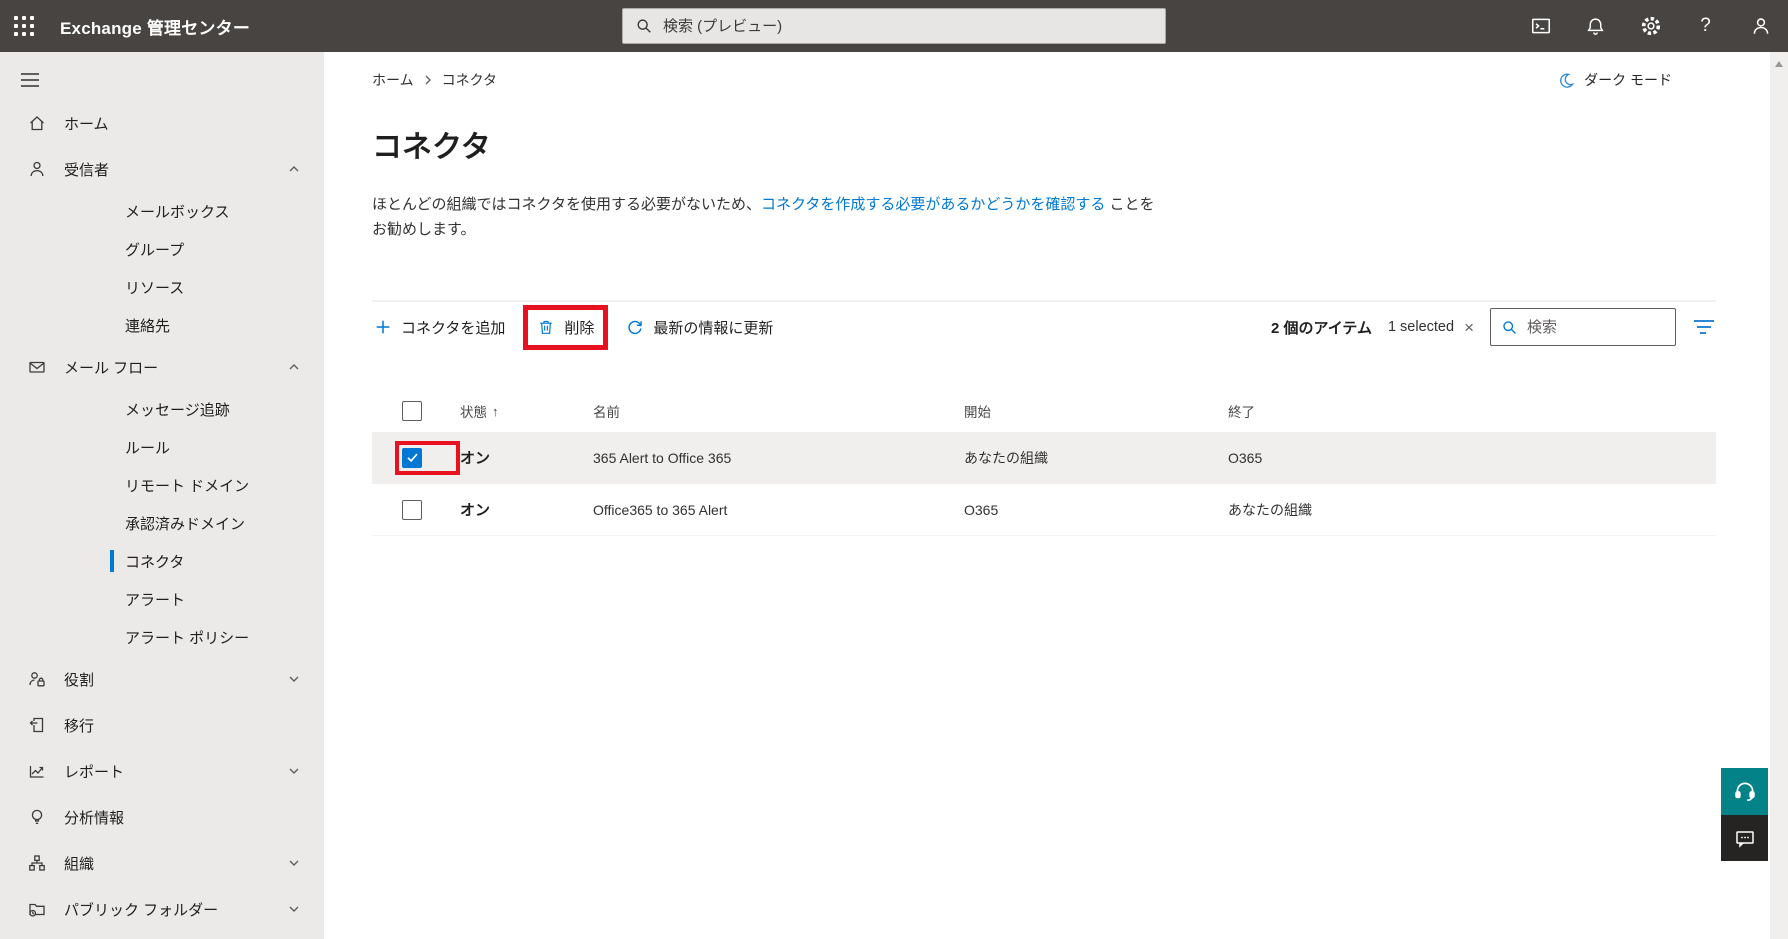 This screenshot has width=1788, height=939. Describe the element at coordinates (37, 679) in the screenshot. I see `roles-icon` at that location.